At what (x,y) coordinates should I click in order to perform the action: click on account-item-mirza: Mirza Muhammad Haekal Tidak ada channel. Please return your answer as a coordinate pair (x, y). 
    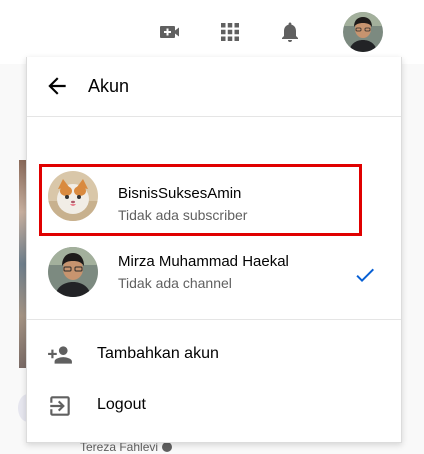
    Looking at the image, I should click on (214, 269).